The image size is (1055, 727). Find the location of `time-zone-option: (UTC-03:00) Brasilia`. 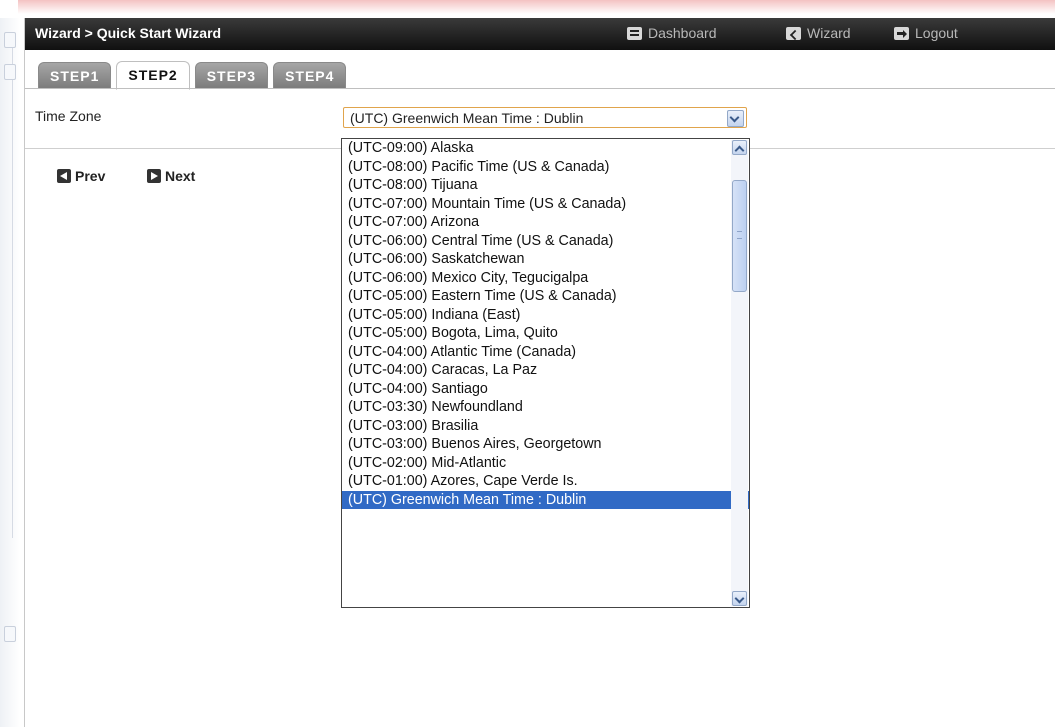

time-zone-option: (UTC-03:00) Brasilia is located at coordinates (545, 426).